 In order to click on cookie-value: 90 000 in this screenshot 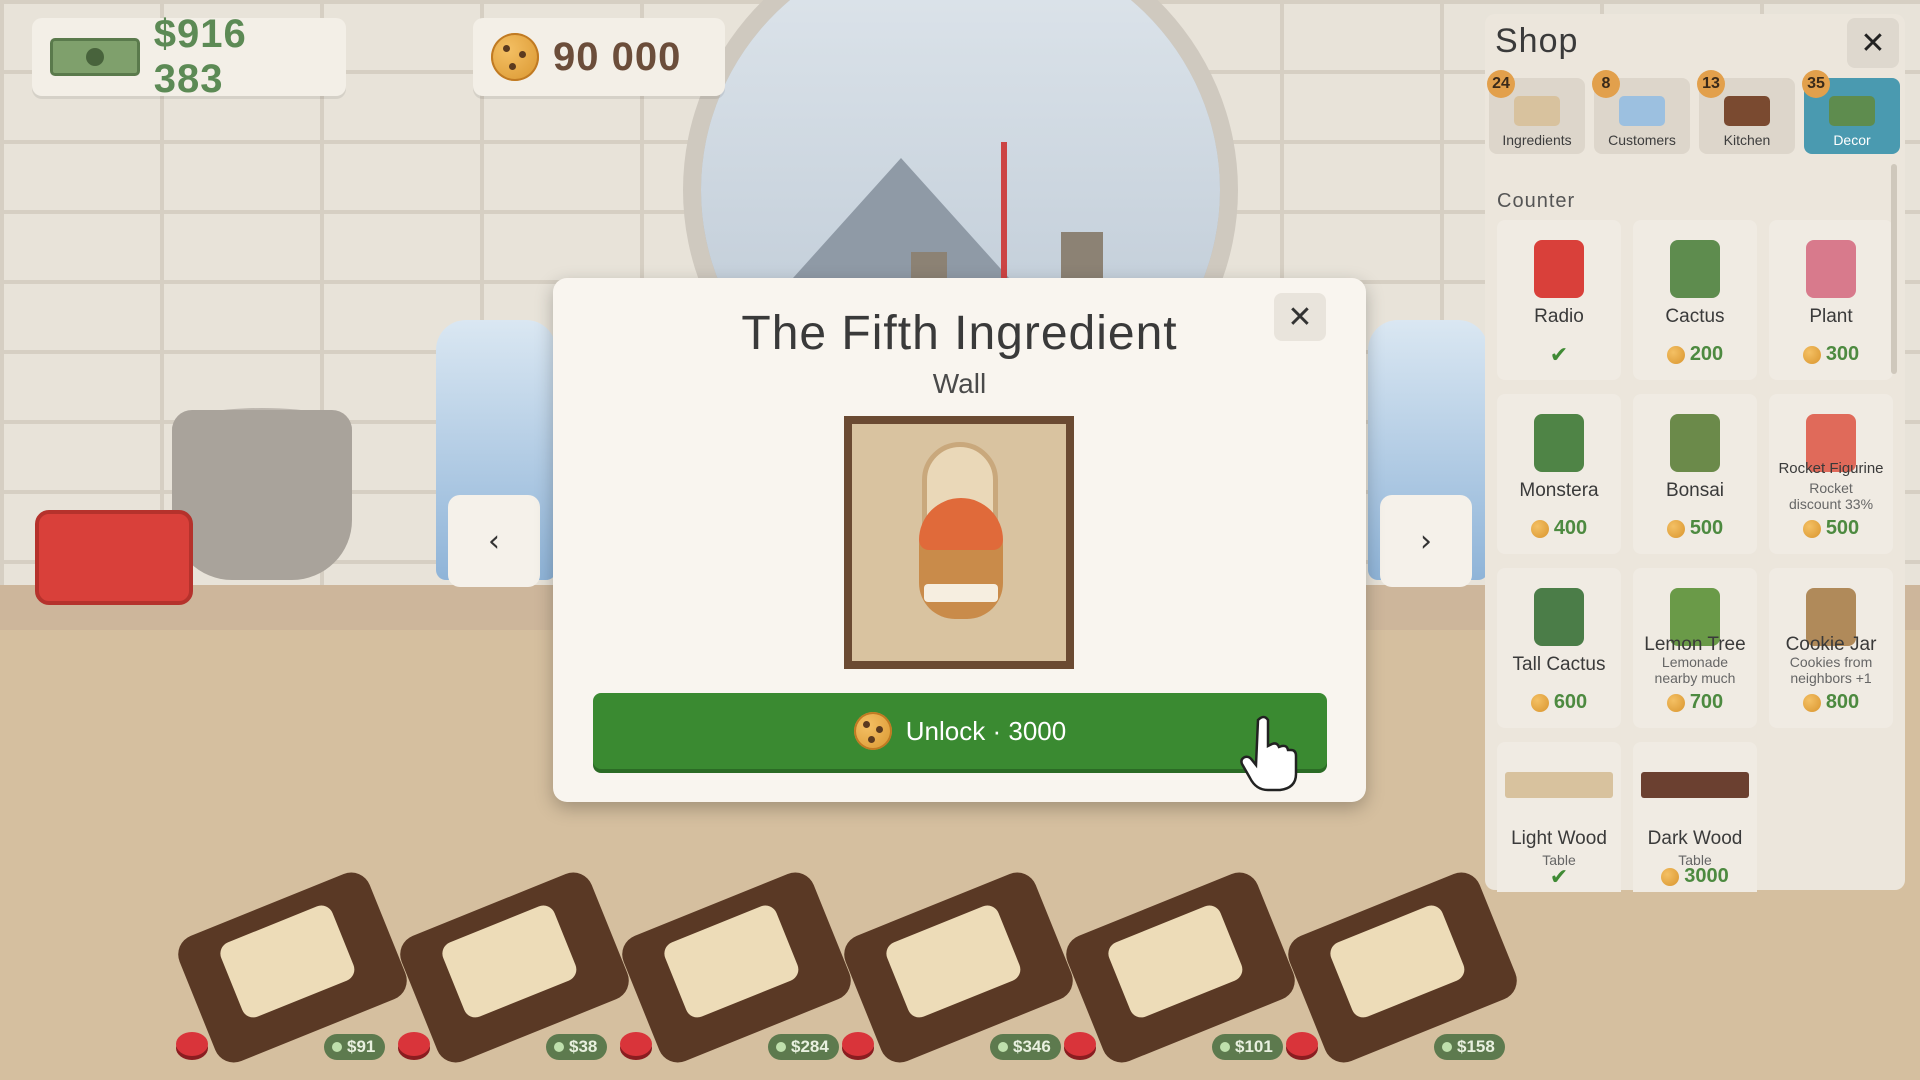, I will do `click(617, 56)`.